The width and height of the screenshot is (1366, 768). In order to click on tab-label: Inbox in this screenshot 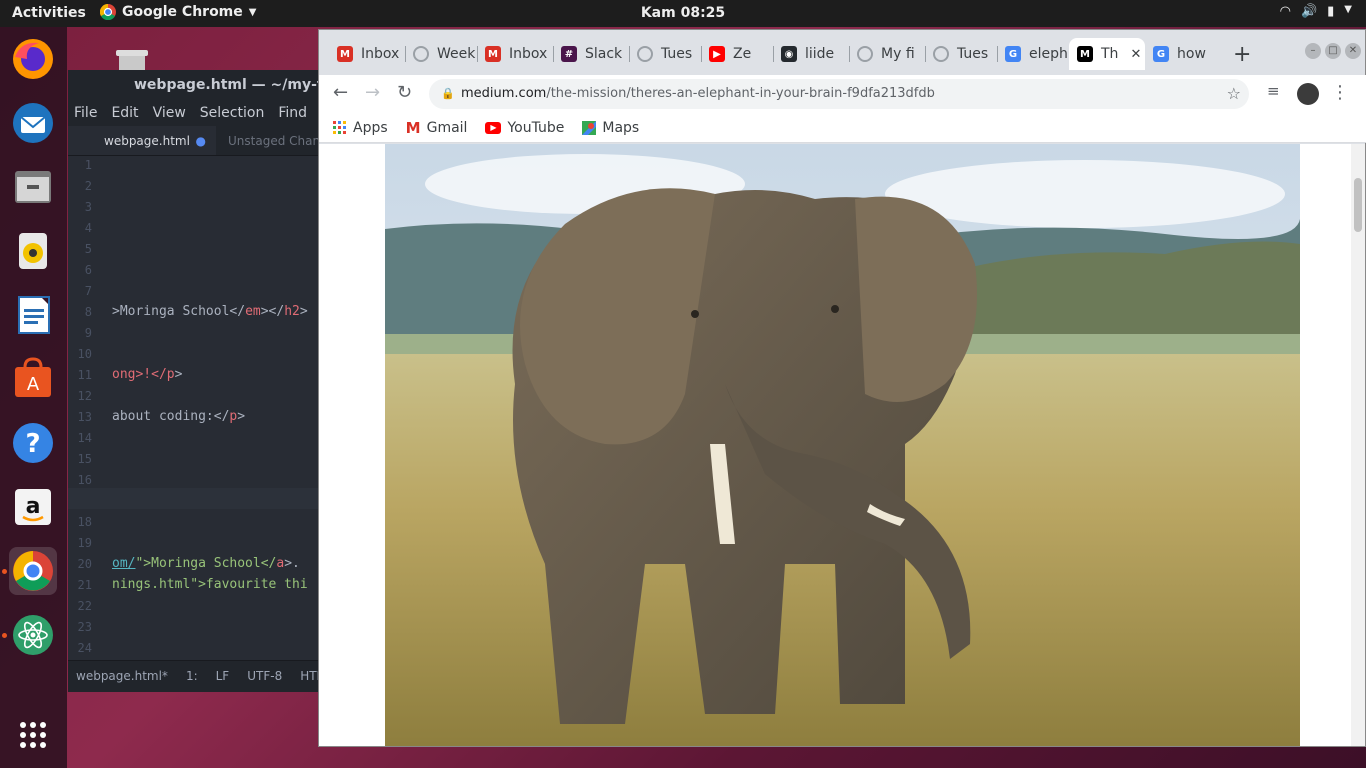, I will do `click(380, 54)`.